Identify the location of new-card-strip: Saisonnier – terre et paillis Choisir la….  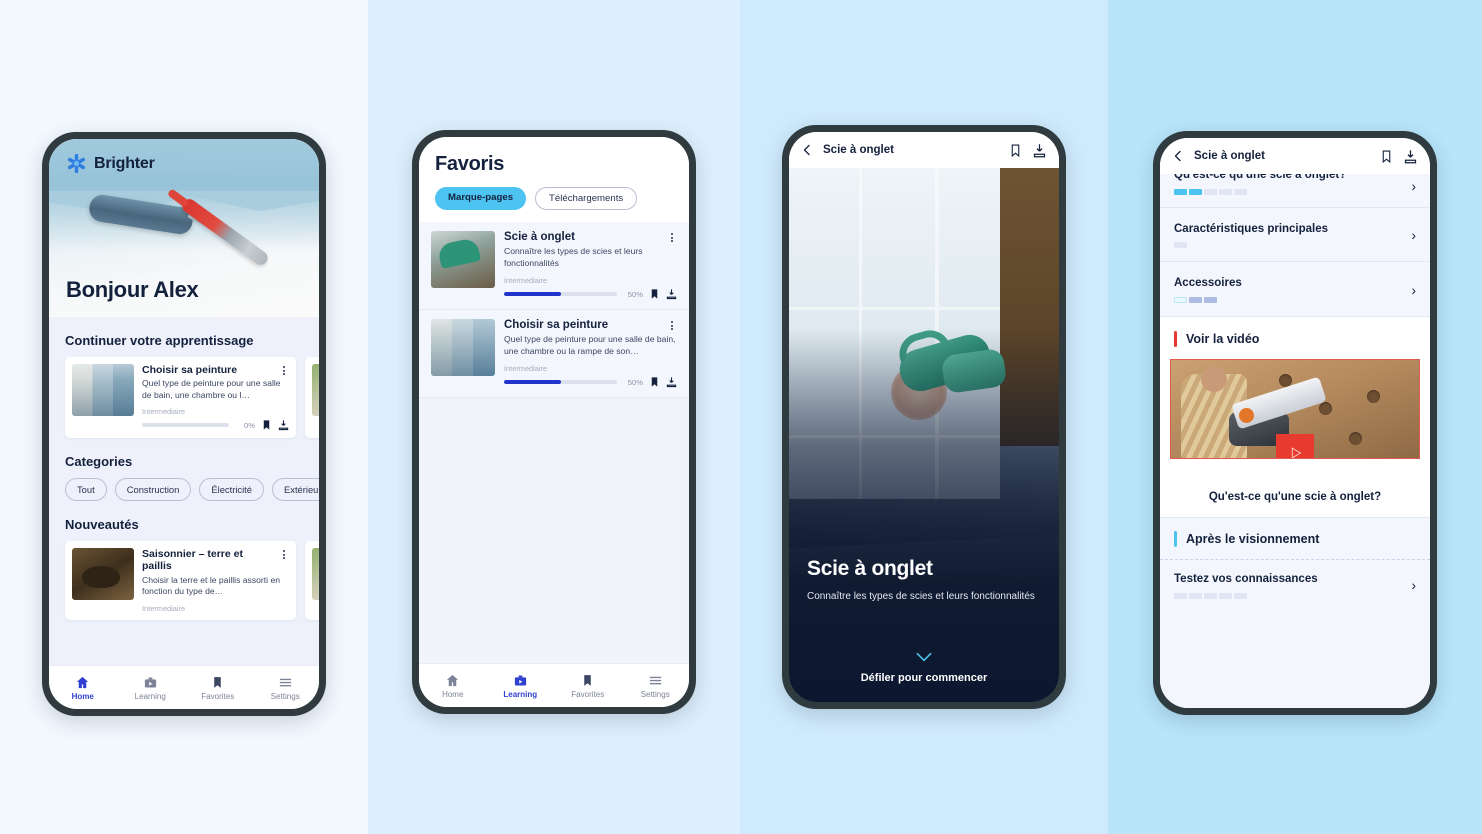
(184, 580).